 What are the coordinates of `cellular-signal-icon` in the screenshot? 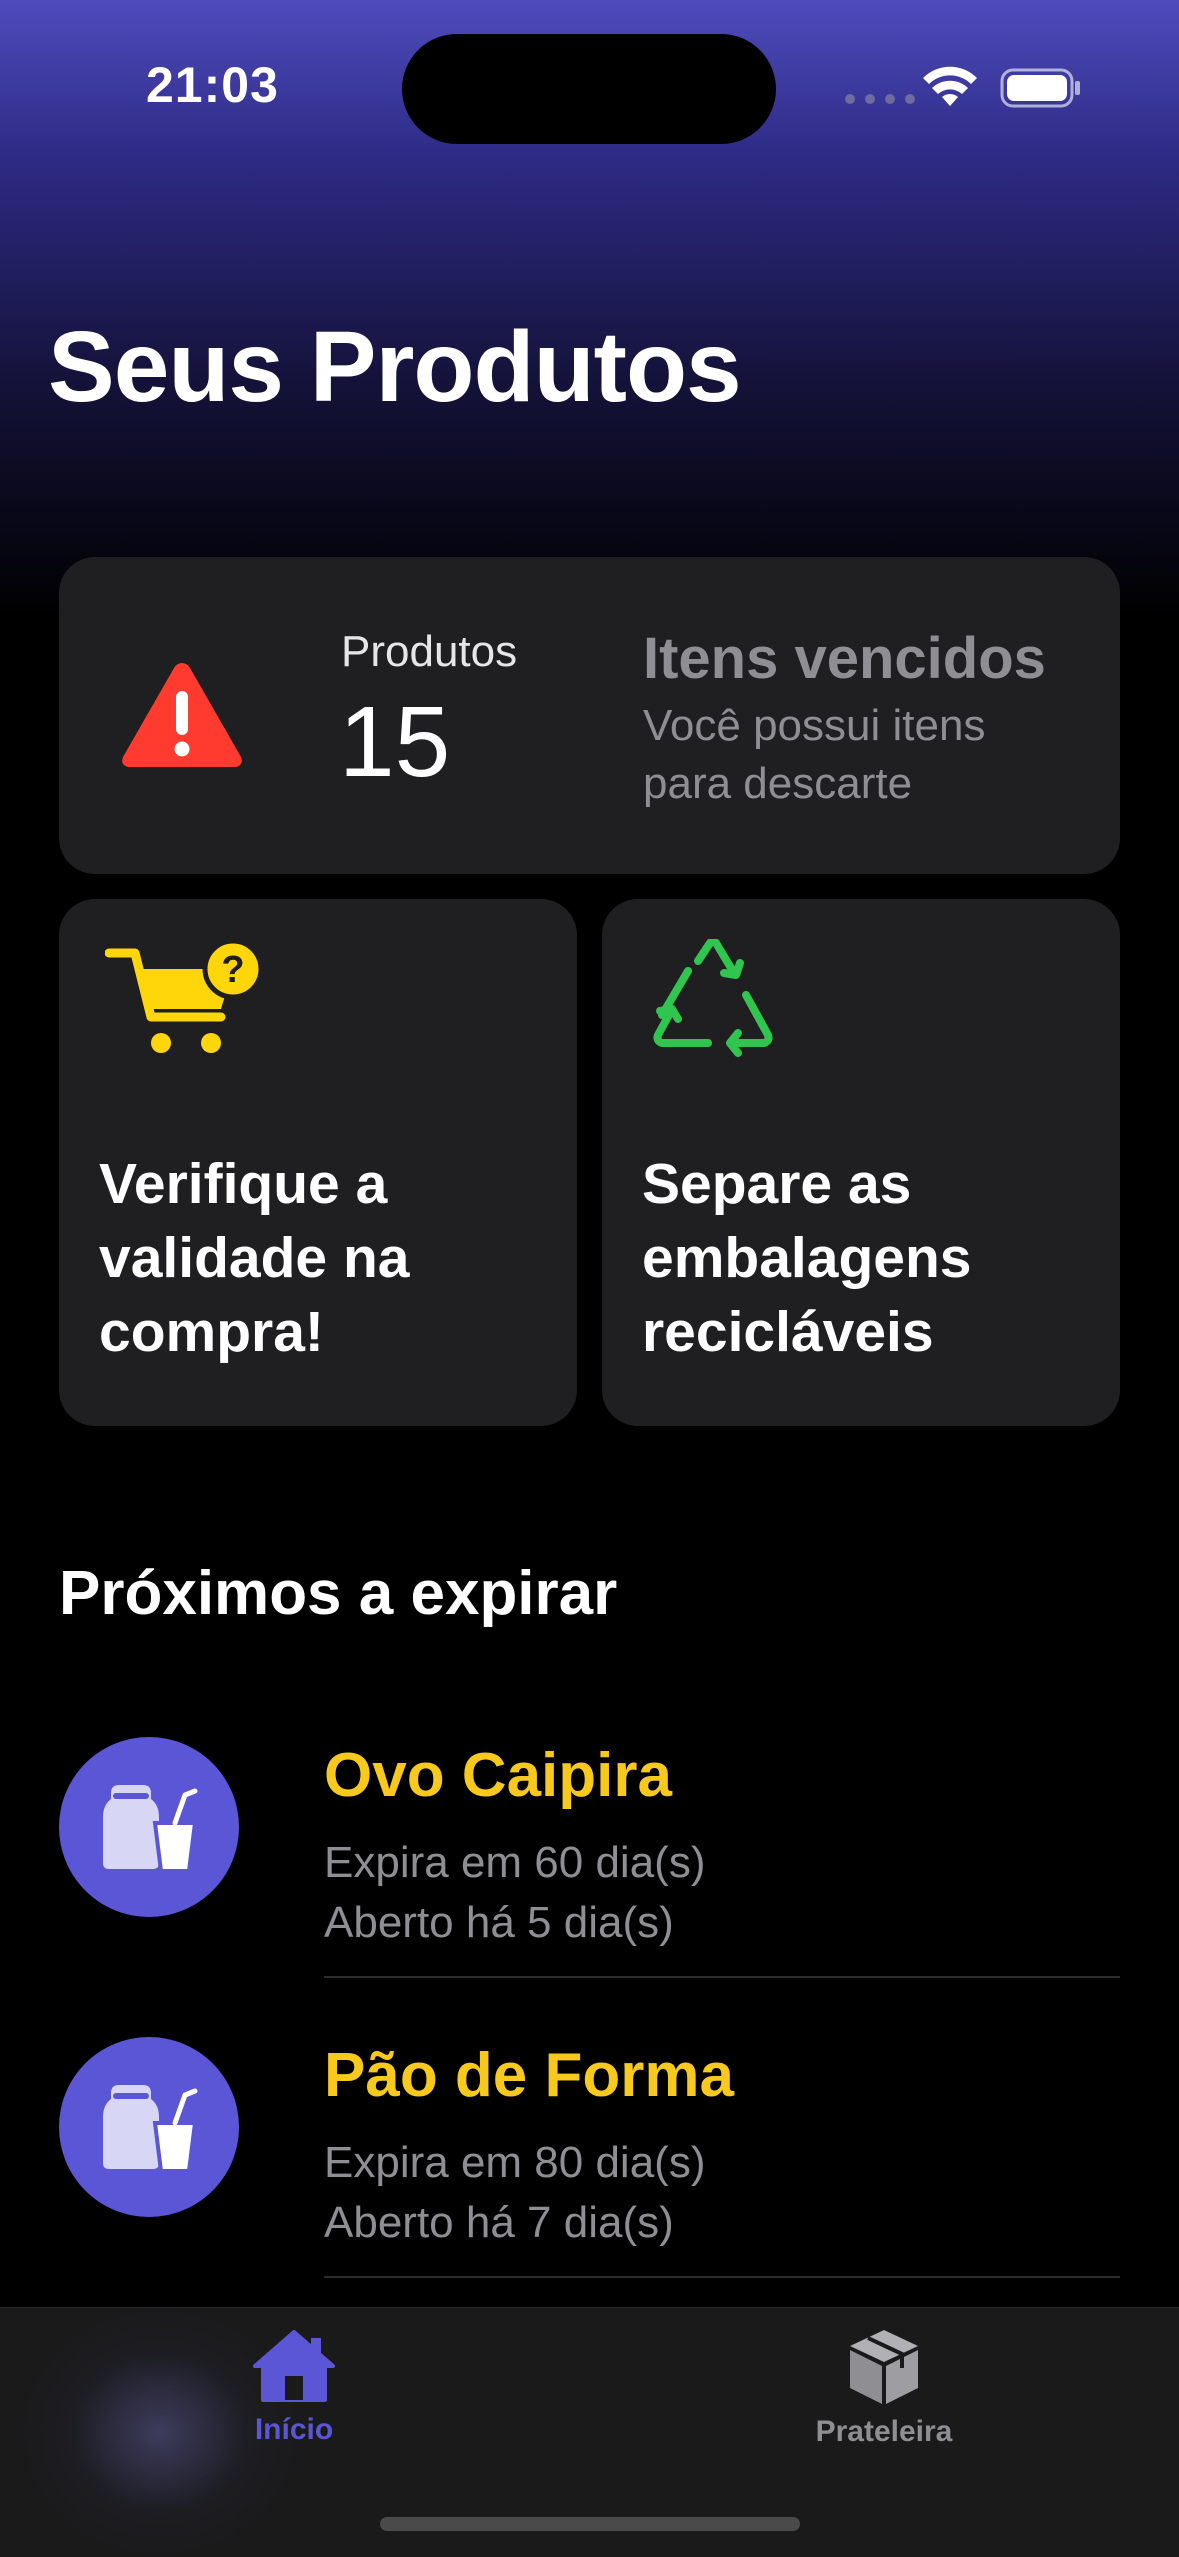 It's located at (880, 99).